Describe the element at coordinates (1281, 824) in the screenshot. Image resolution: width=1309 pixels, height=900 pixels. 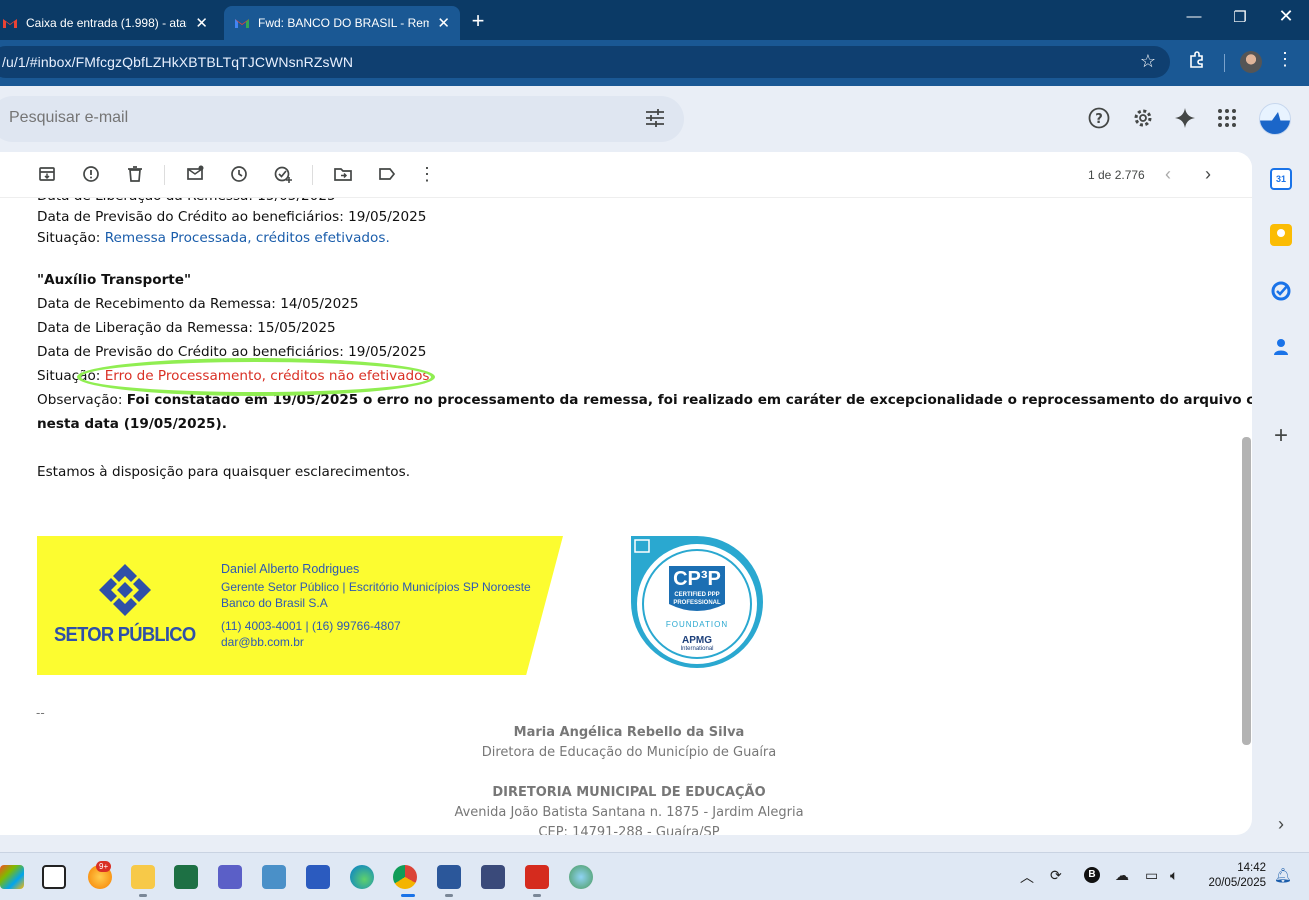
I see `expand-side-panel-icon: ›` at that location.